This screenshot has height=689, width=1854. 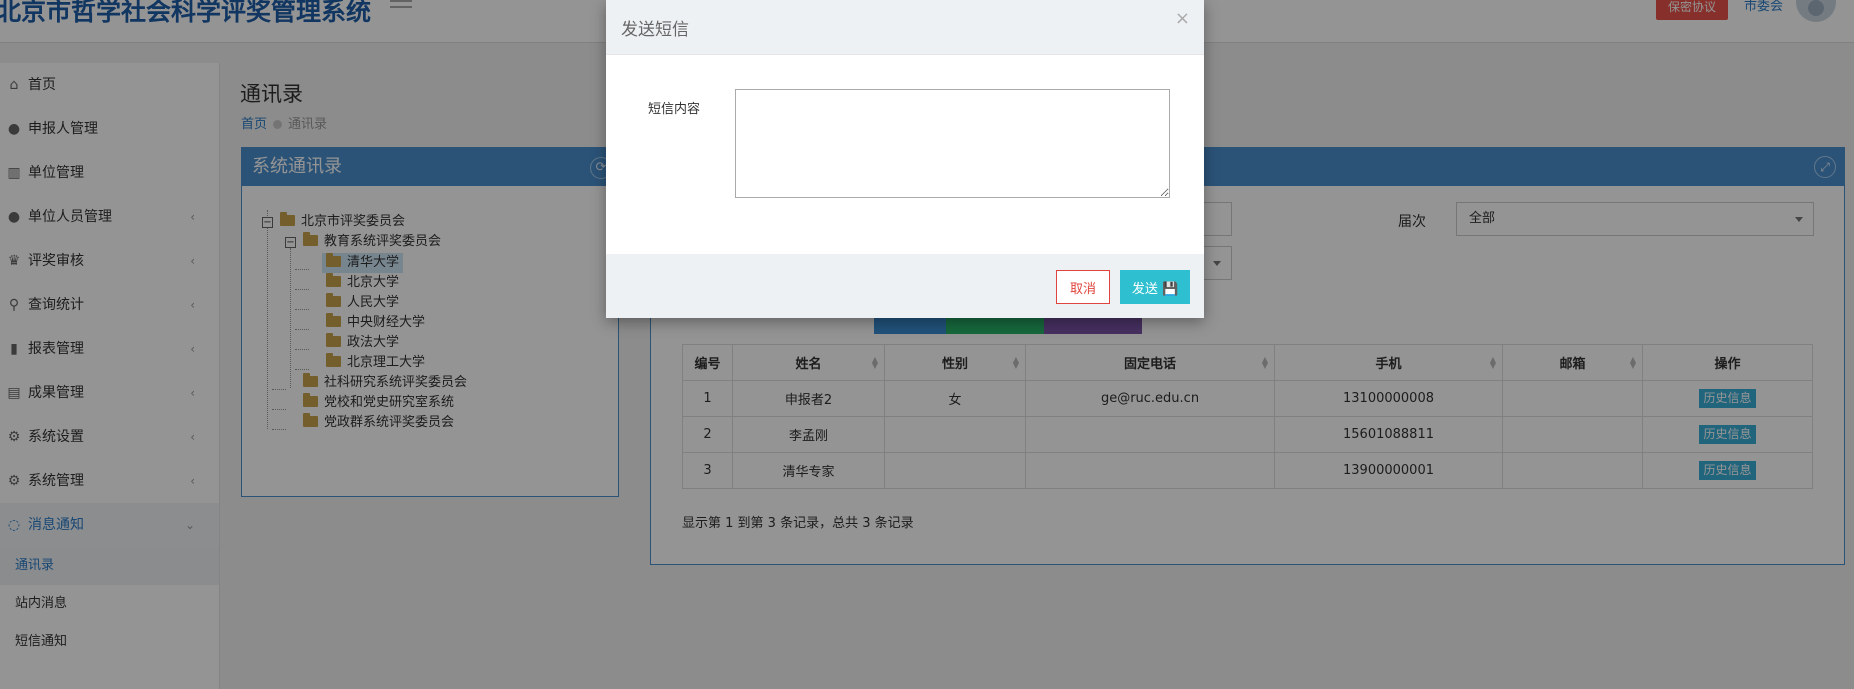 I want to click on close-icon: ×, so click(x=1182, y=18).